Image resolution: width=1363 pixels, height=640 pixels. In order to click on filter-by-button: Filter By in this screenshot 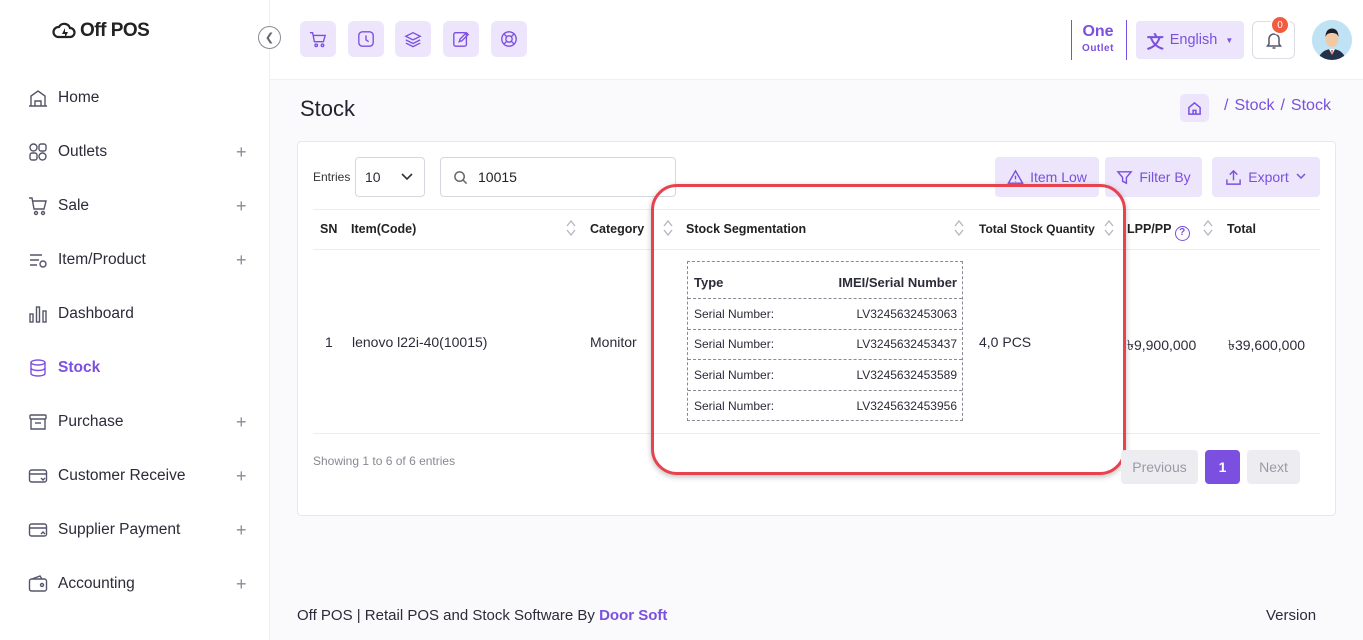, I will do `click(1153, 177)`.